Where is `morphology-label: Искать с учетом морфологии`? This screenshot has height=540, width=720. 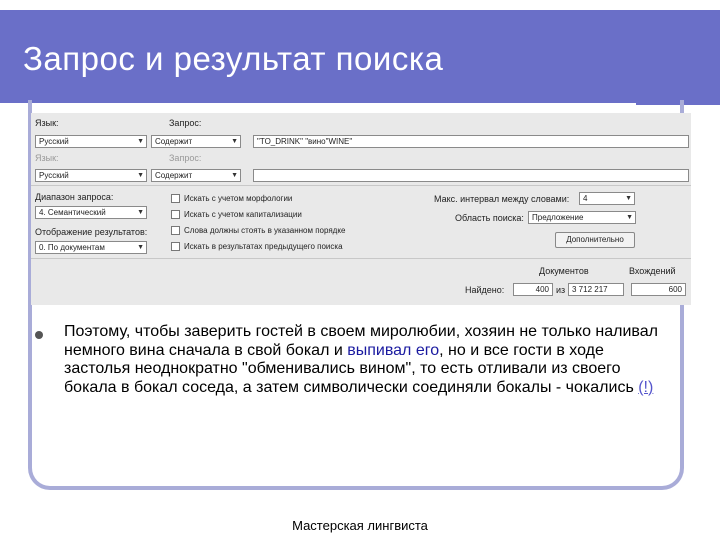 morphology-label: Искать с учетом морфологии is located at coordinates (238, 198).